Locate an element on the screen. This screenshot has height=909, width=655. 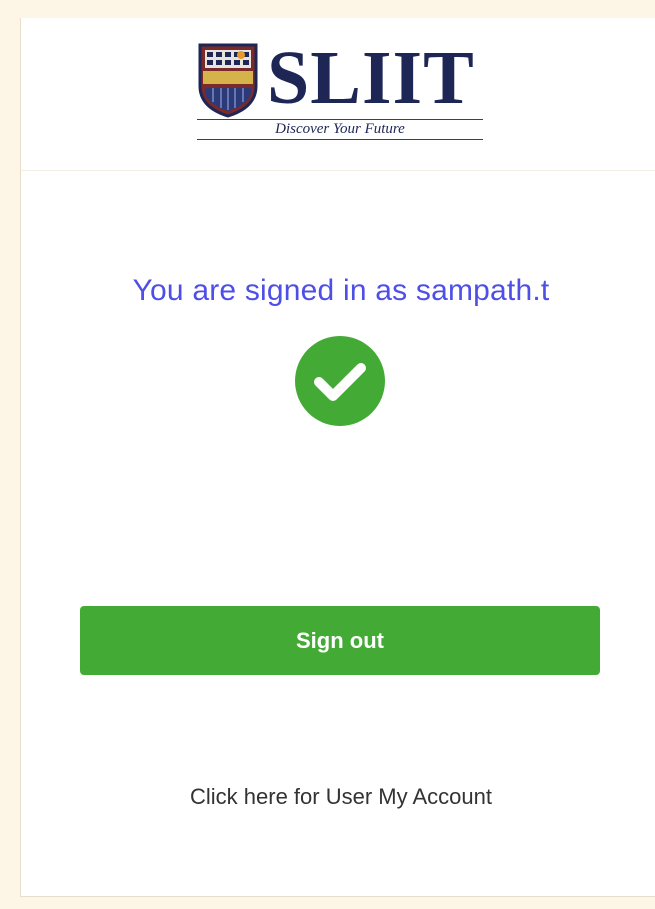
check-circle-icon is located at coordinates (340, 381).